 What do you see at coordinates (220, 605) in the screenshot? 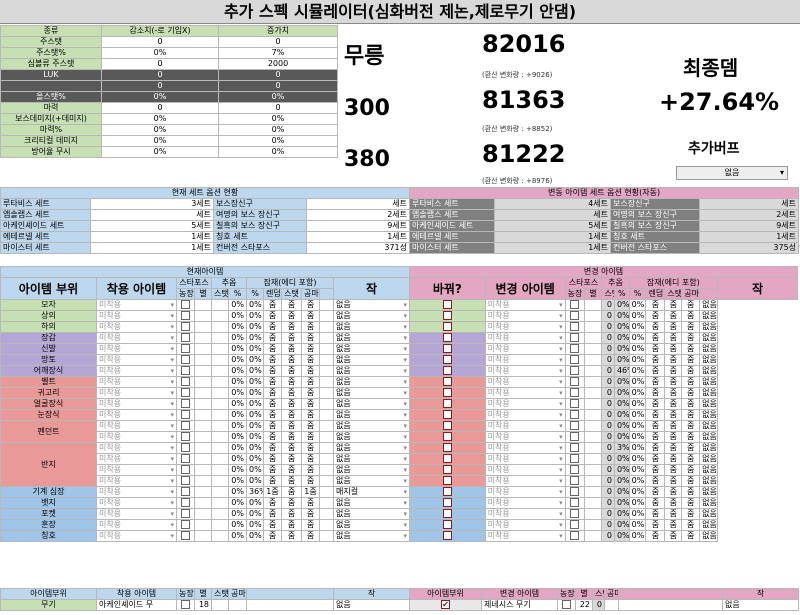
I see `weapon-cur-stat` at bounding box center [220, 605].